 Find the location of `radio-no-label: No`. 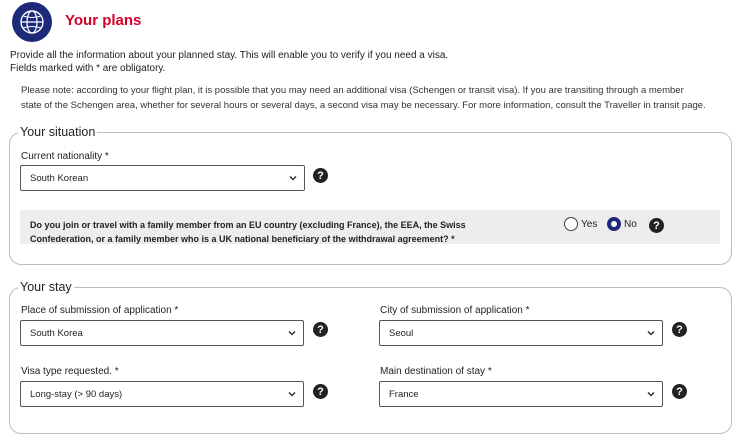

radio-no-label: No is located at coordinates (630, 224).